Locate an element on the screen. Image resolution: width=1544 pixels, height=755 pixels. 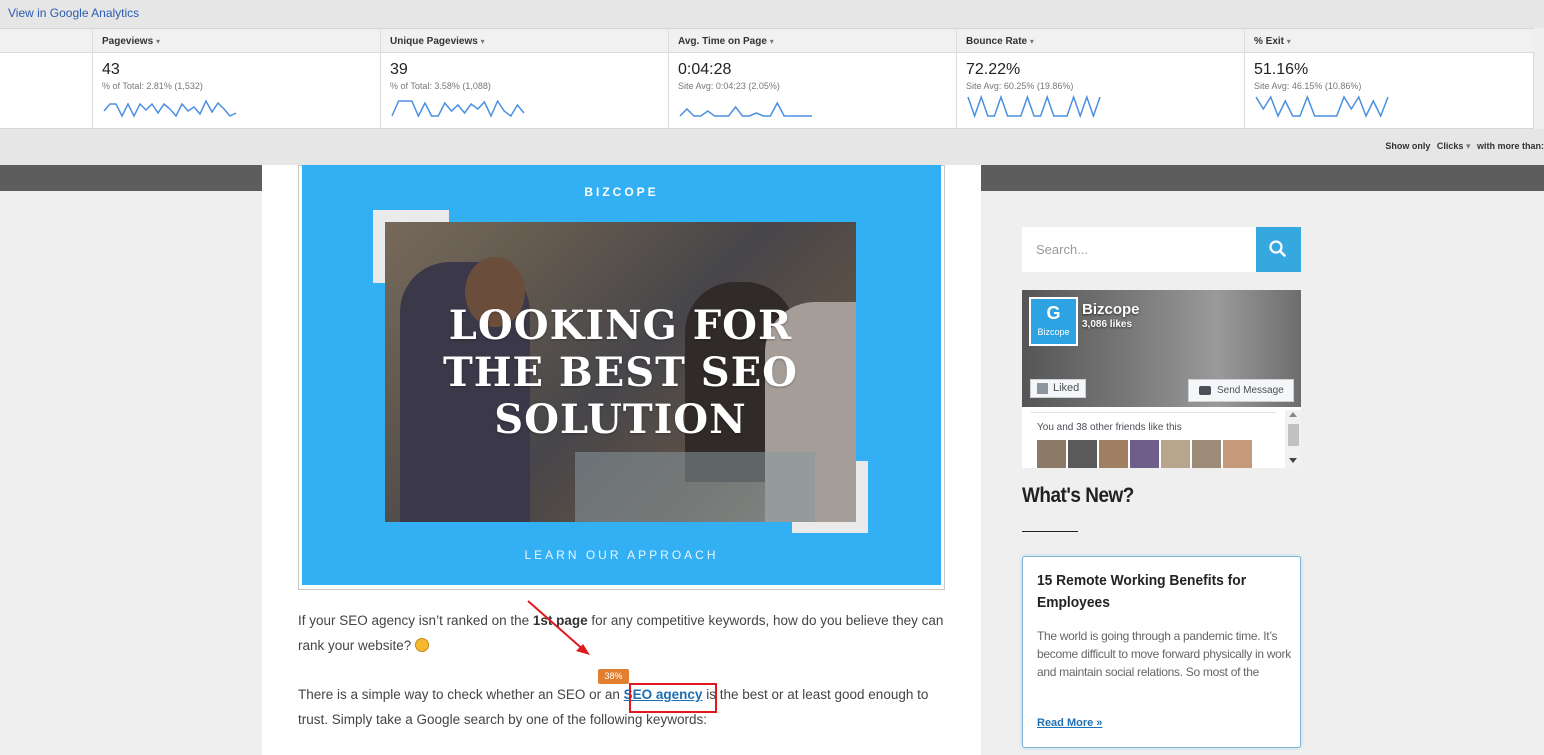
search-icon is located at coordinates (1277, 248).